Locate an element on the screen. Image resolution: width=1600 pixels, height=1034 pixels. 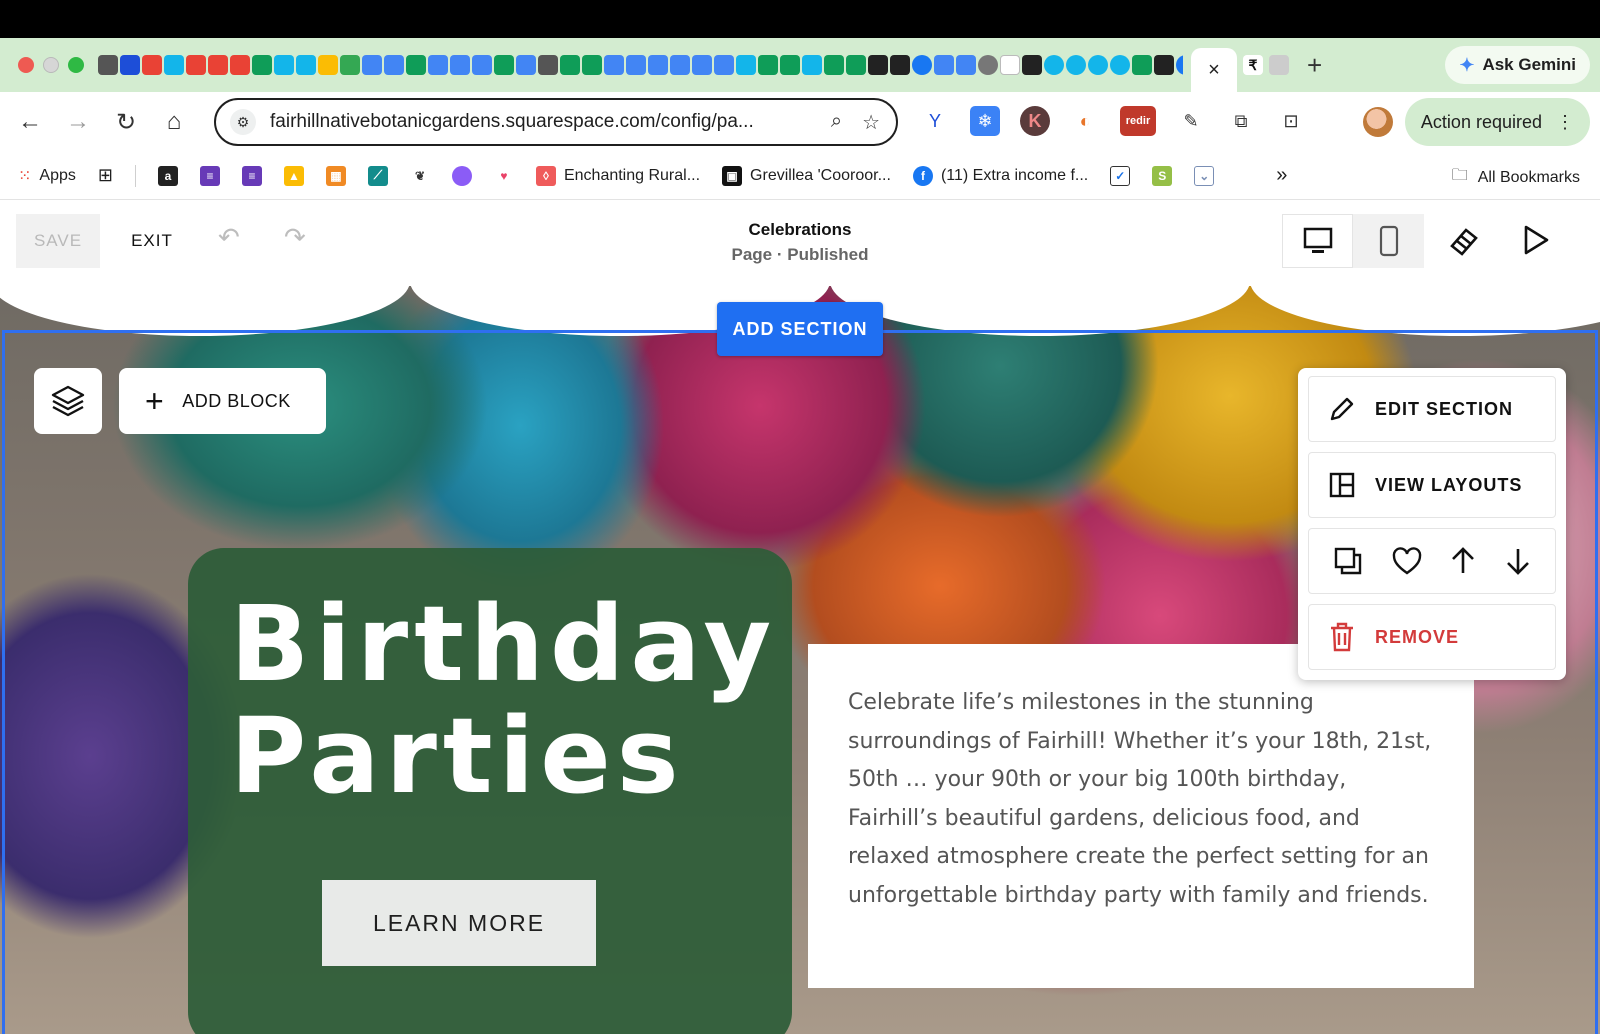
bookmark-teal: ⟋ is located at coordinates (377, 175).